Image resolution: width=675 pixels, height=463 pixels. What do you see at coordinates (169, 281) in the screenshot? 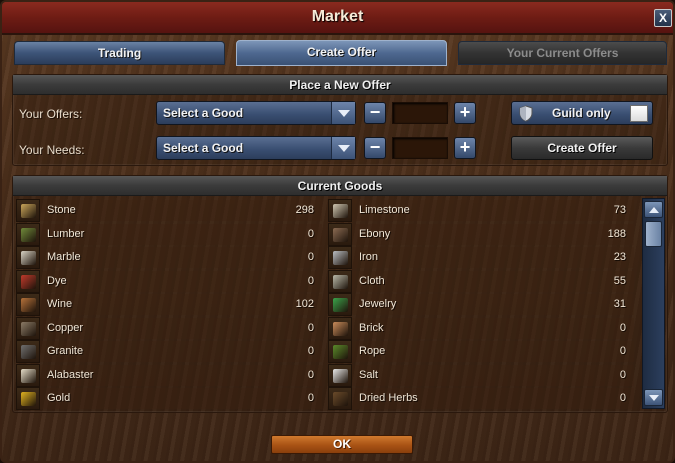
I see `goods-row: Dye 0` at bounding box center [169, 281].